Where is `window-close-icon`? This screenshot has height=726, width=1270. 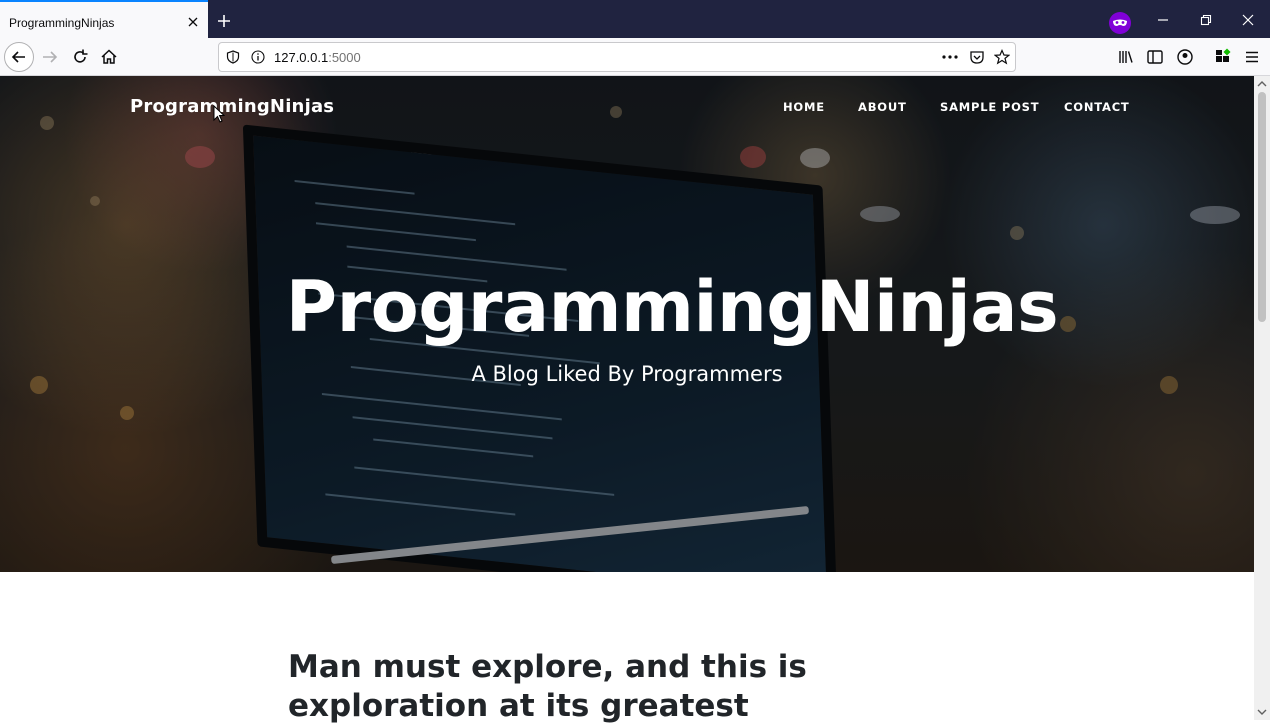
window-close-icon is located at coordinates (1248, 20).